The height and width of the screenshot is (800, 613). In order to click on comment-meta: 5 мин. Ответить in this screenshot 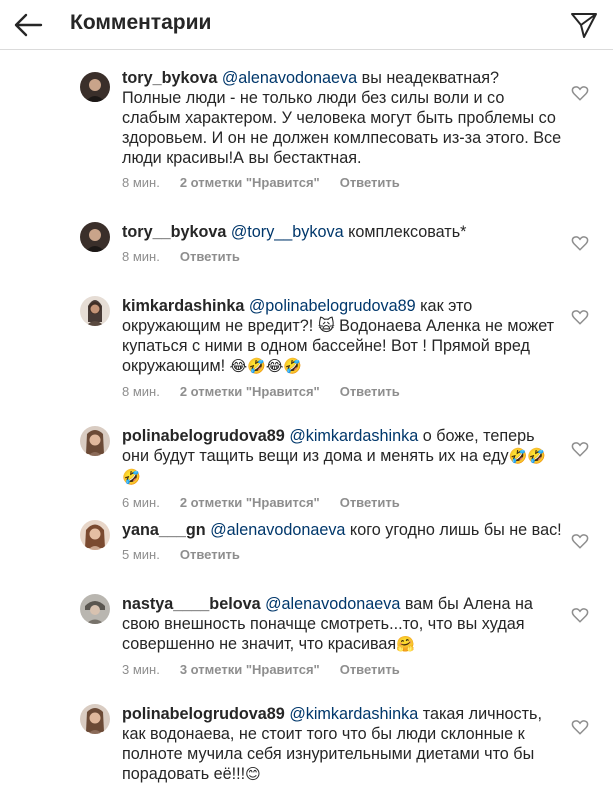, I will do `click(342, 555)`.